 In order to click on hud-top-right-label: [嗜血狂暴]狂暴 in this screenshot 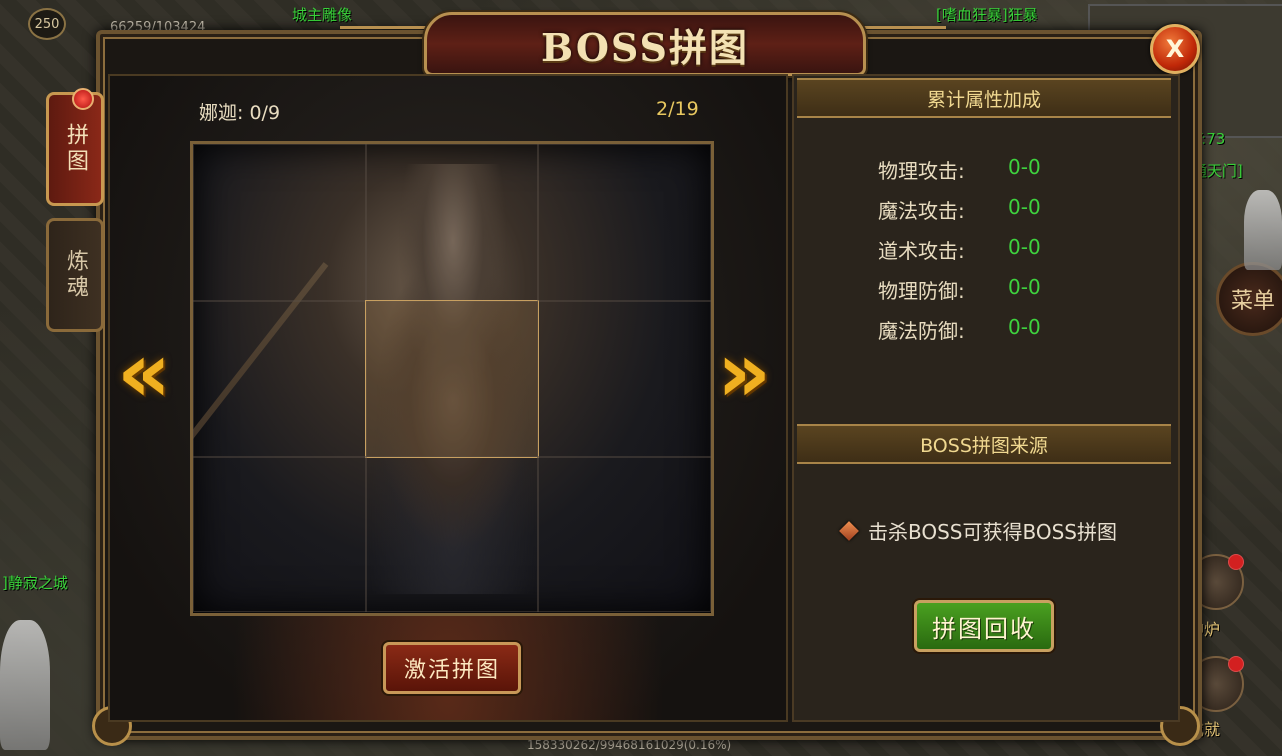, I will do `click(987, 15)`.